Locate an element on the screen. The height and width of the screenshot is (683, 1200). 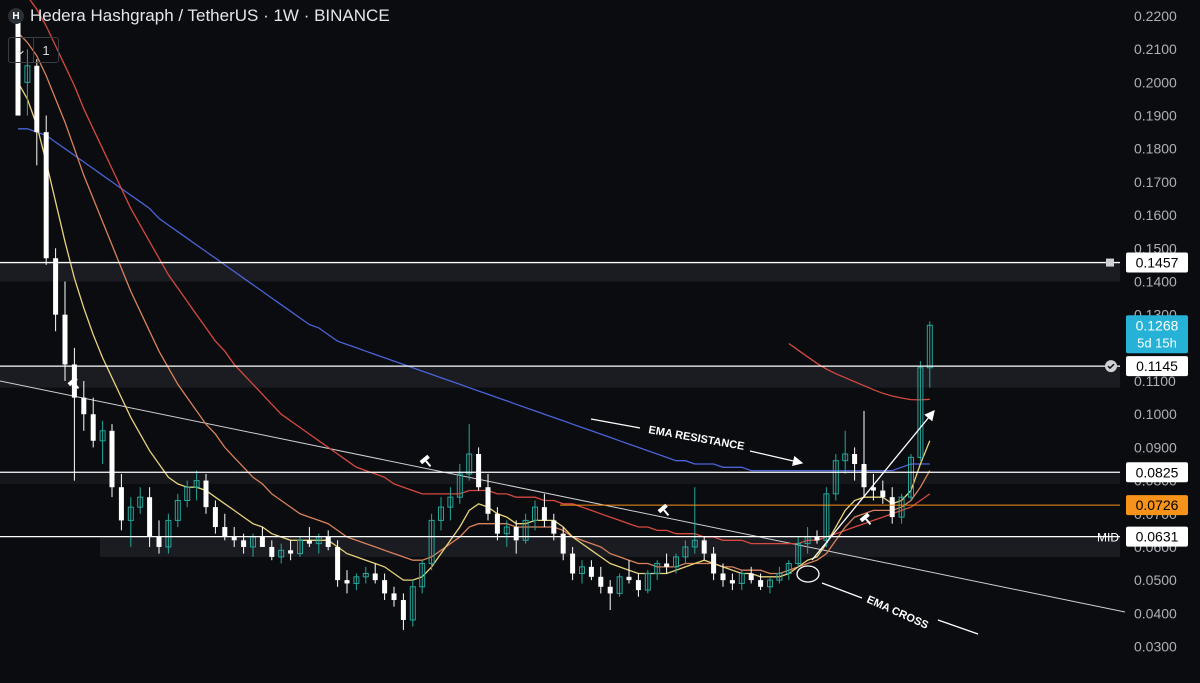
price-label-text: 0.0631 is located at coordinates (1157, 537).